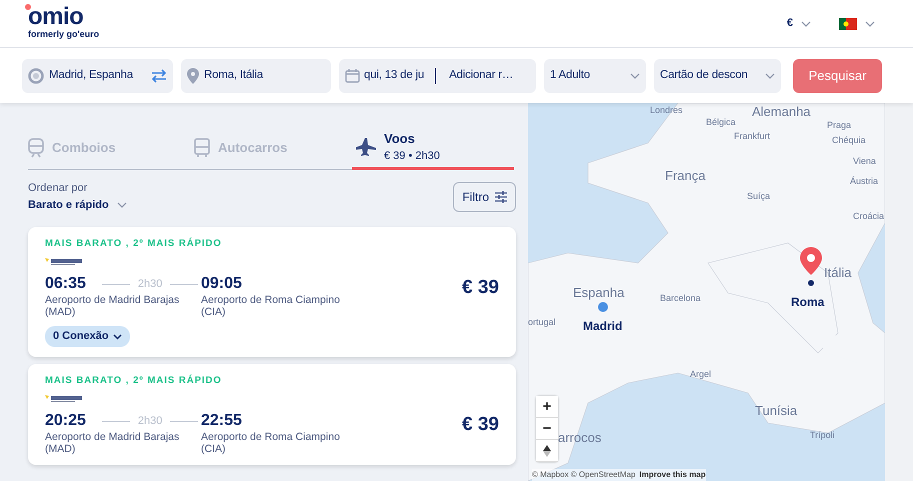 The width and height of the screenshot is (913, 481). Describe the element at coordinates (848, 24) in the screenshot. I see `flag-icon` at that location.